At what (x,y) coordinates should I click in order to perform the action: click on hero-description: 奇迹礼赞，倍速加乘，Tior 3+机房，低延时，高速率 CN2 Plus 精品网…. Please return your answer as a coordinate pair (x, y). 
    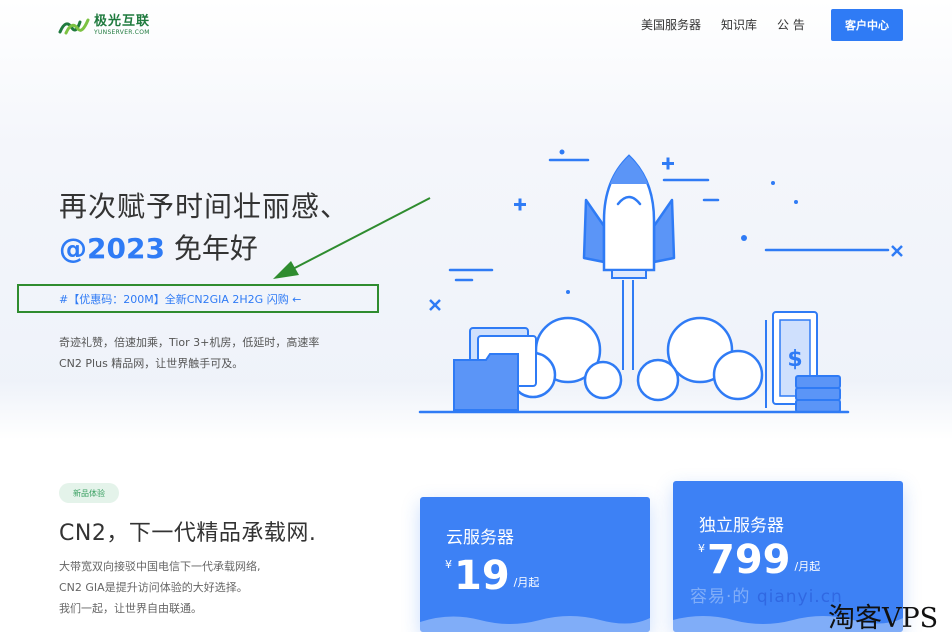
    Looking at the image, I should click on (189, 353).